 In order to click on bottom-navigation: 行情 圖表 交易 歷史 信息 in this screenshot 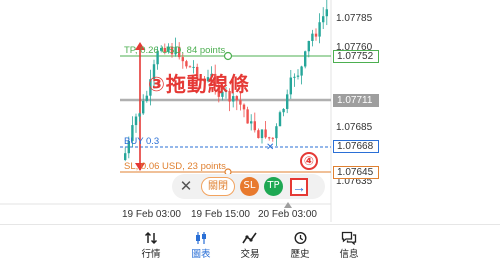, I will do `click(250, 242)`.